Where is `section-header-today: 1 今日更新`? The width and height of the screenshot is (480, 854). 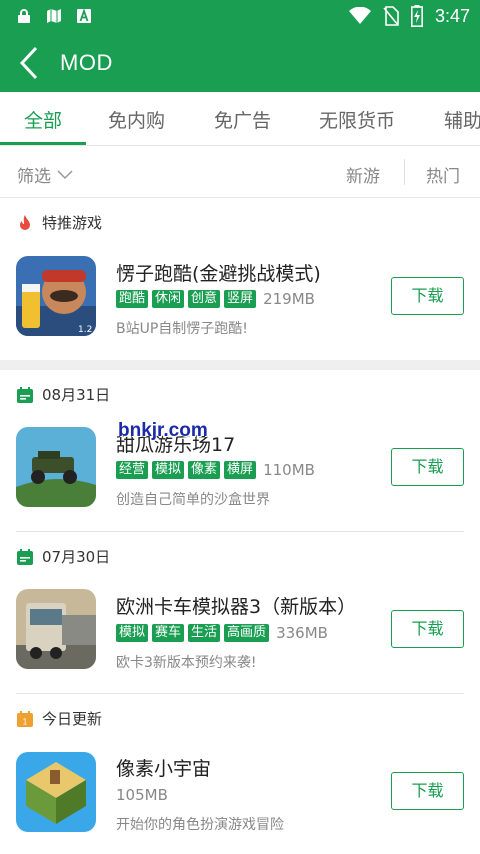 section-header-today: 1 今日更新 is located at coordinates (59, 718).